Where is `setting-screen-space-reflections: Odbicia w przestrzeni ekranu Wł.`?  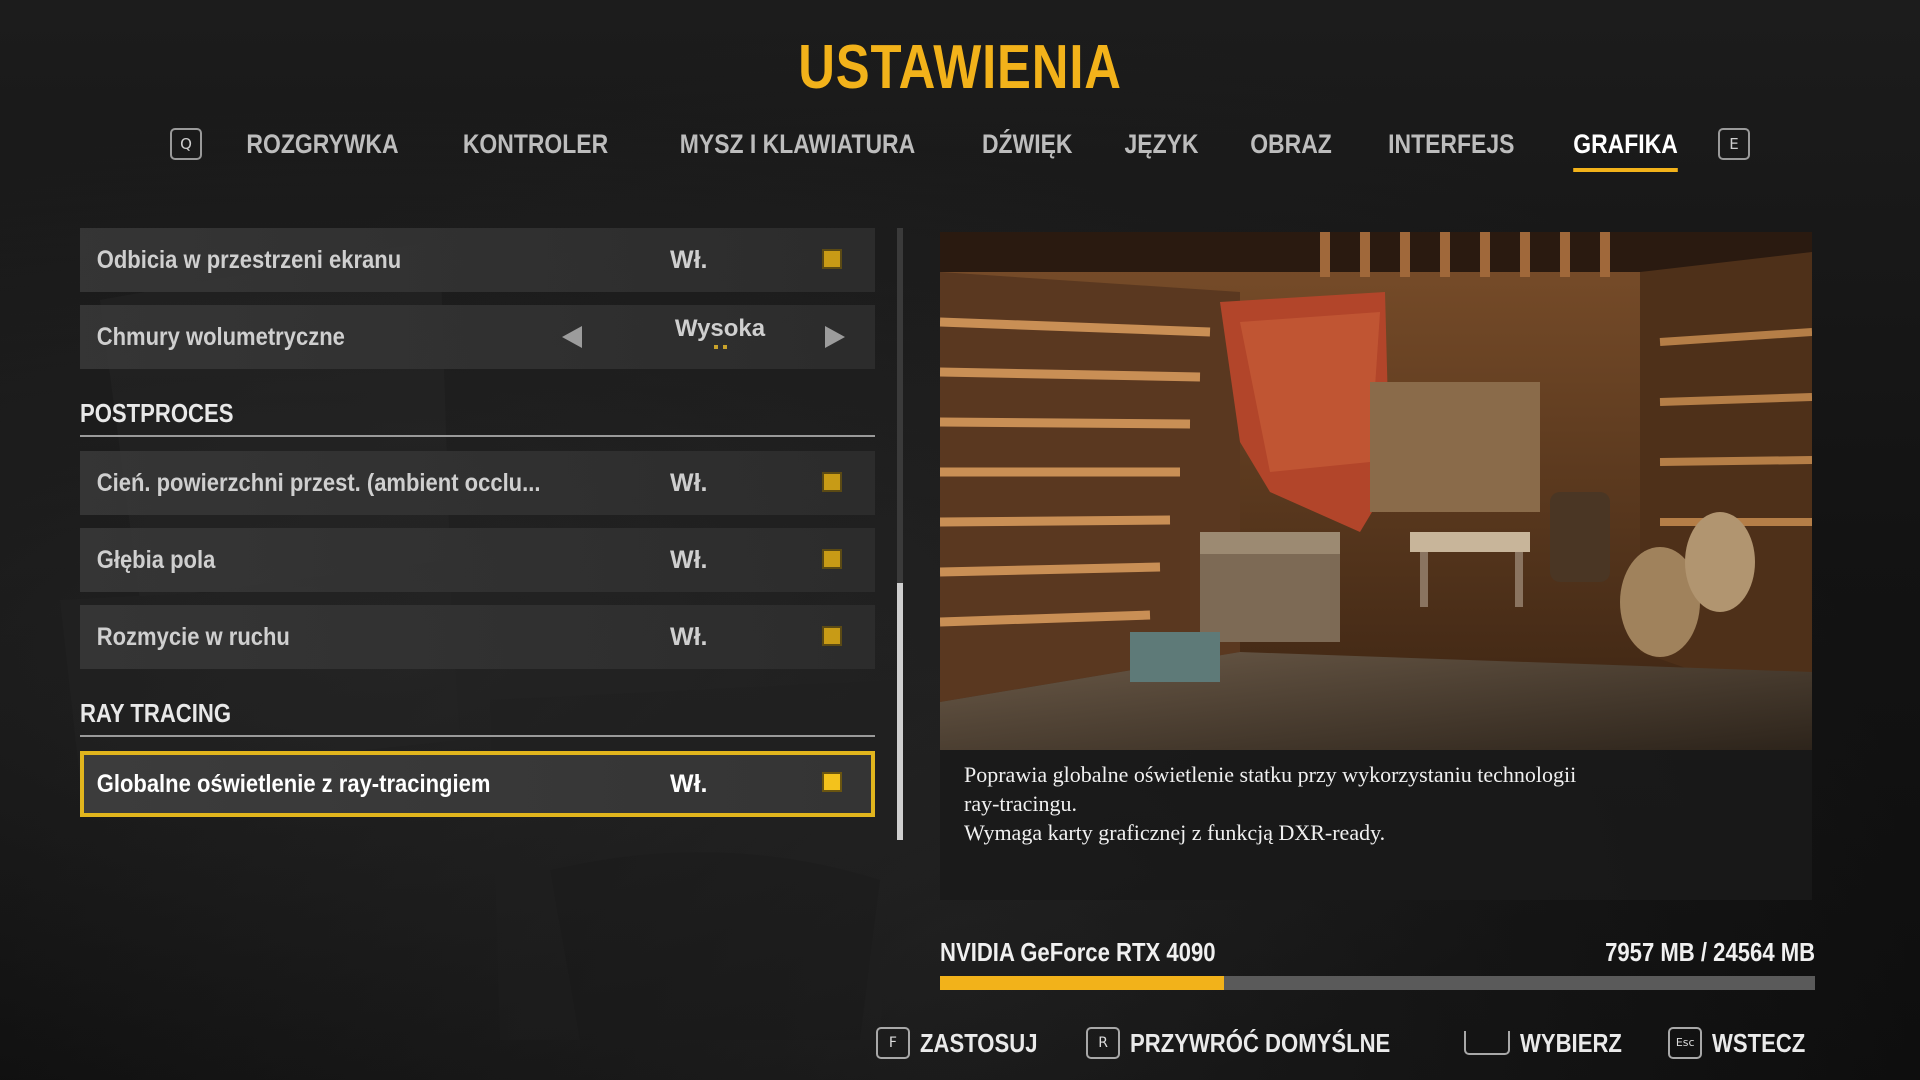 setting-screen-space-reflections: Odbicia w przestrzeni ekranu Wł. is located at coordinates (477, 260).